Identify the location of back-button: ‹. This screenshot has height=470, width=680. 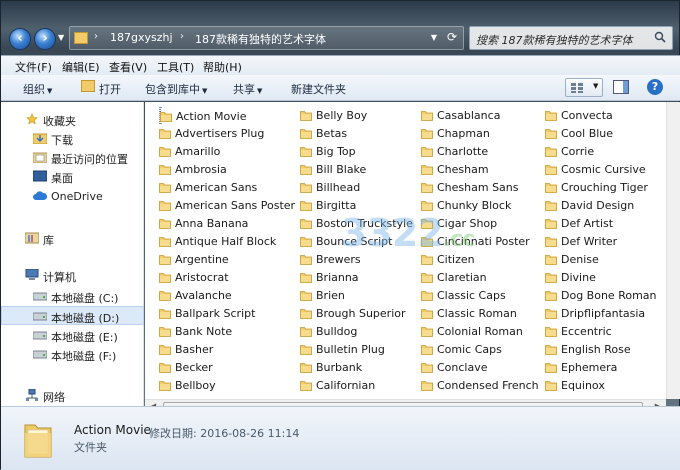
(20, 39).